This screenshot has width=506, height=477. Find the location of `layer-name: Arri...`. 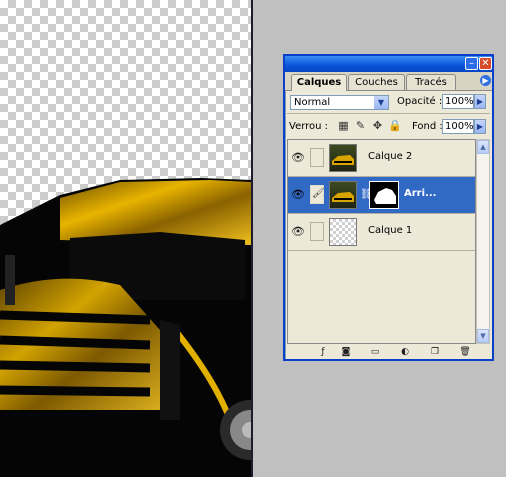

layer-name: Arri... is located at coordinates (420, 193).